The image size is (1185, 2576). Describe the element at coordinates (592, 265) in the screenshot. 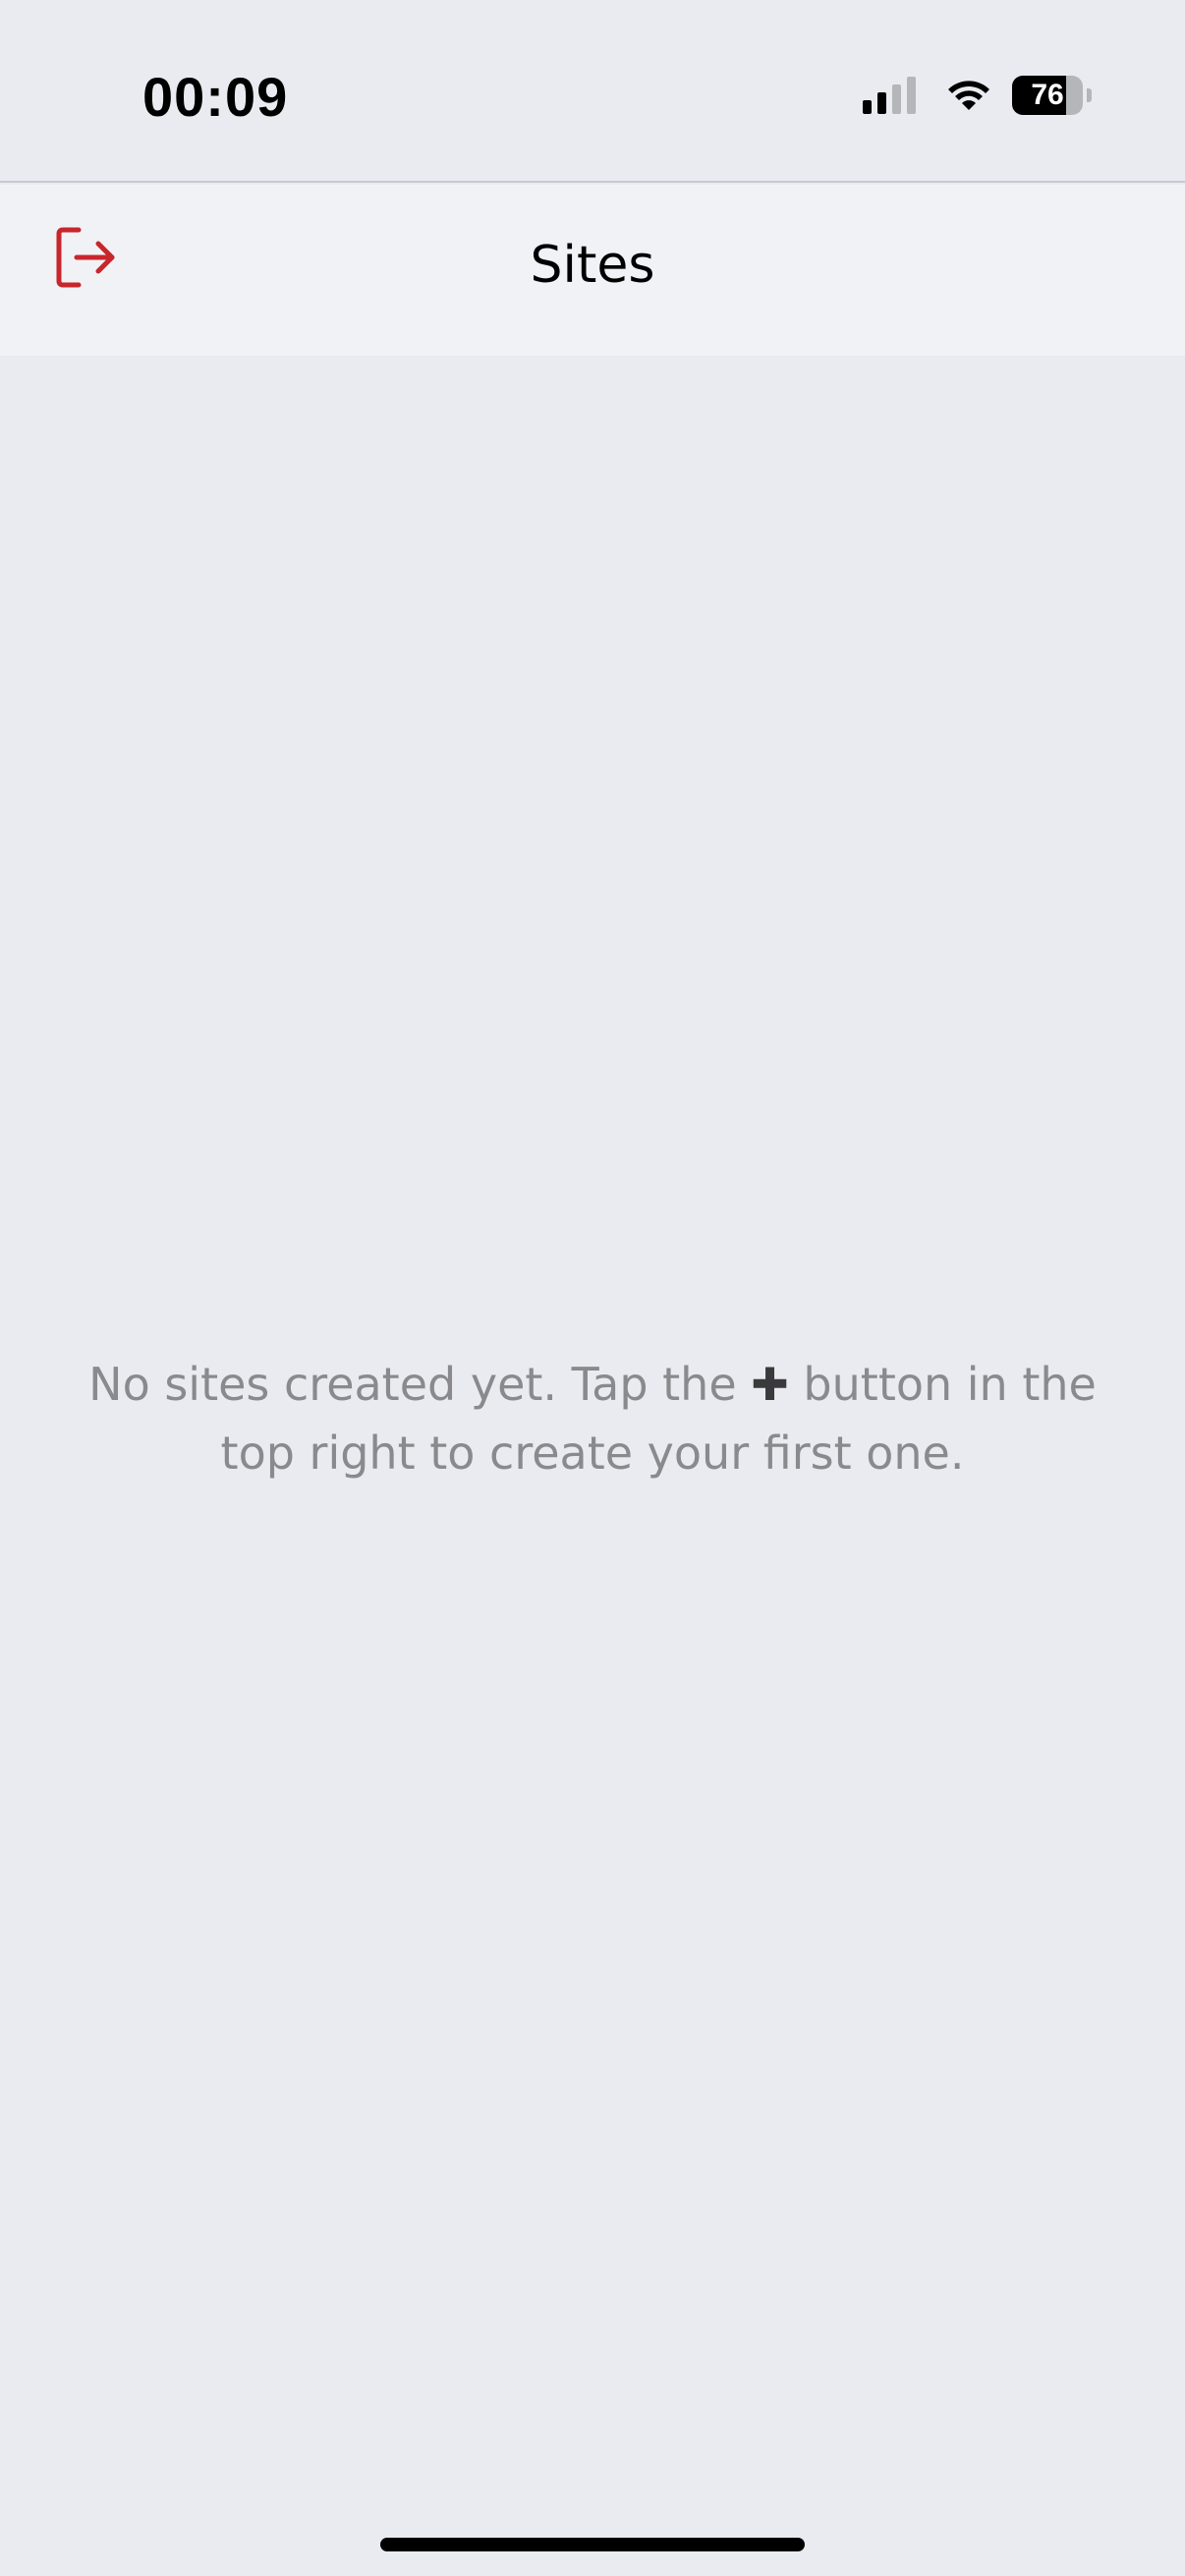

I see `page-title: Sites` at that location.